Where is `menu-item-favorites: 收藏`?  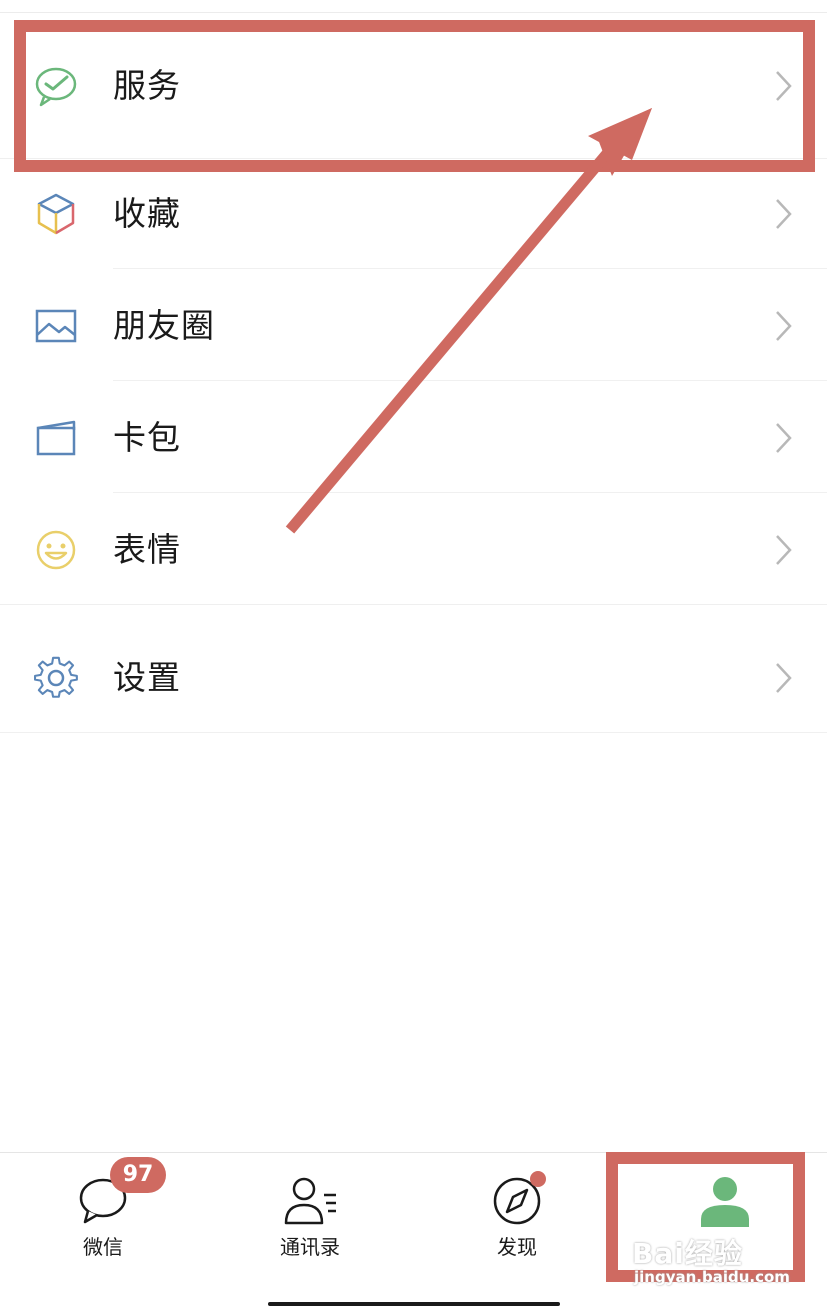 menu-item-favorites: 收藏 is located at coordinates (413, 214).